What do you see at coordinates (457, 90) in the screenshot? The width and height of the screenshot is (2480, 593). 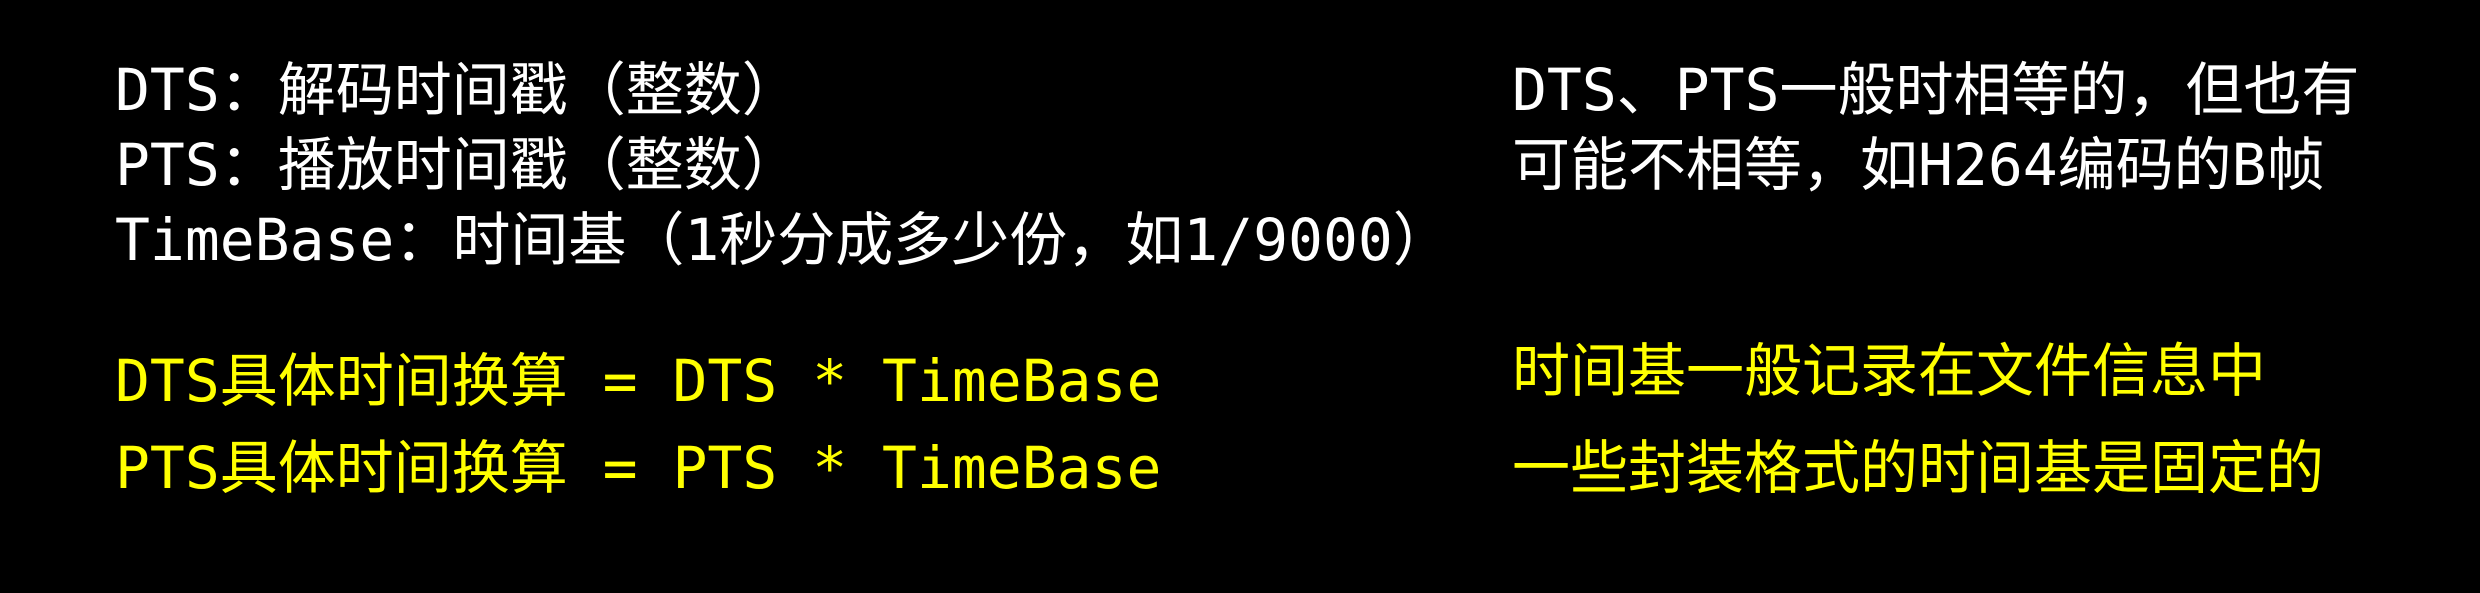 I see `dts-definition: DTS：解码时间戳（整数）` at bounding box center [457, 90].